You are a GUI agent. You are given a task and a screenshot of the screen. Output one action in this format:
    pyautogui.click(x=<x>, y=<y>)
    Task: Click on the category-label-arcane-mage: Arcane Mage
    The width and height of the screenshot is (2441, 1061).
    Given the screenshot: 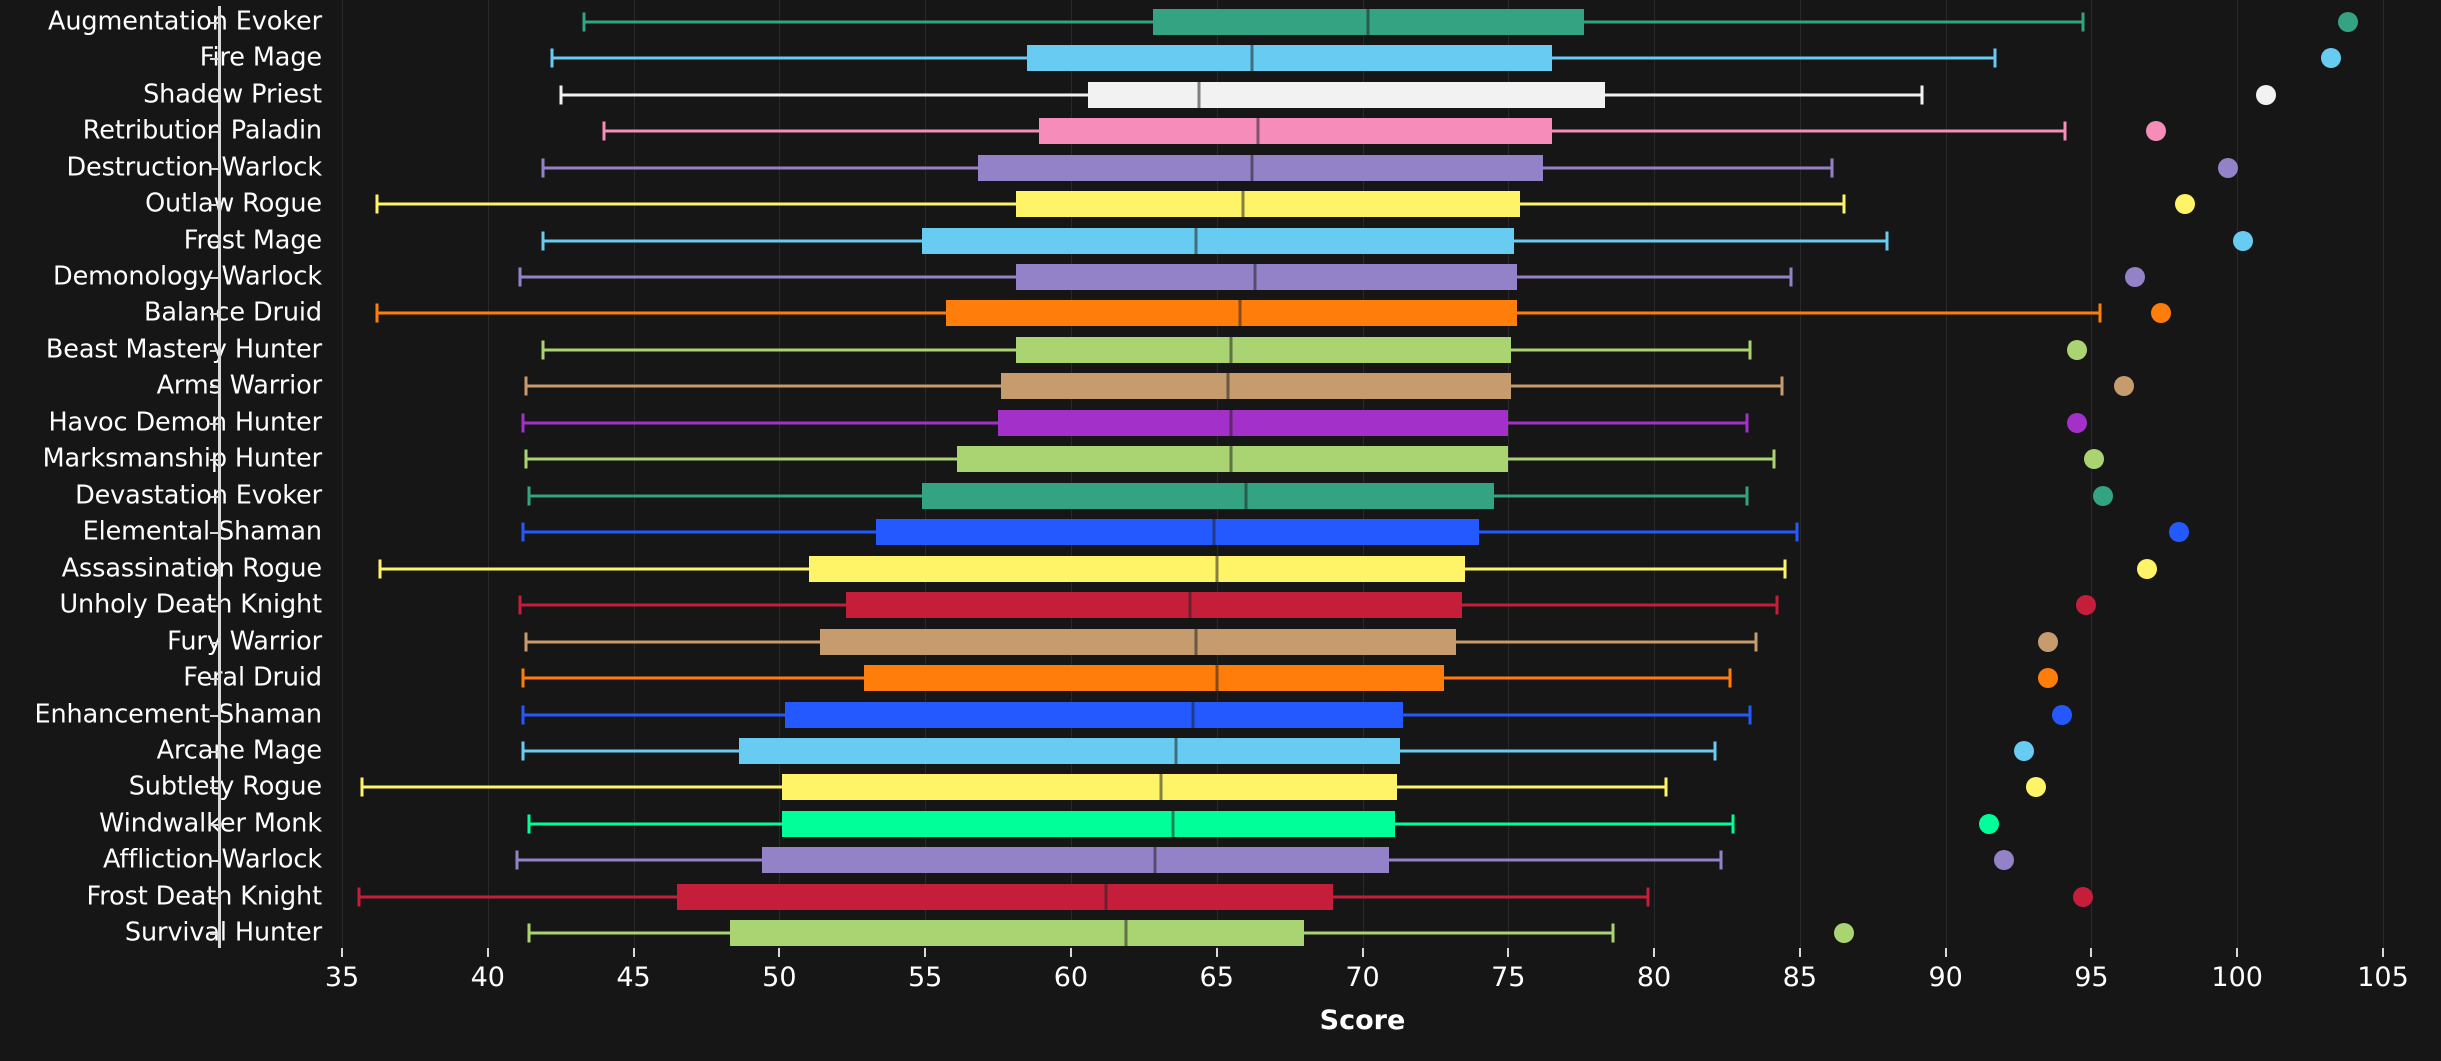 What is the action you would take?
    pyautogui.click(x=239, y=750)
    